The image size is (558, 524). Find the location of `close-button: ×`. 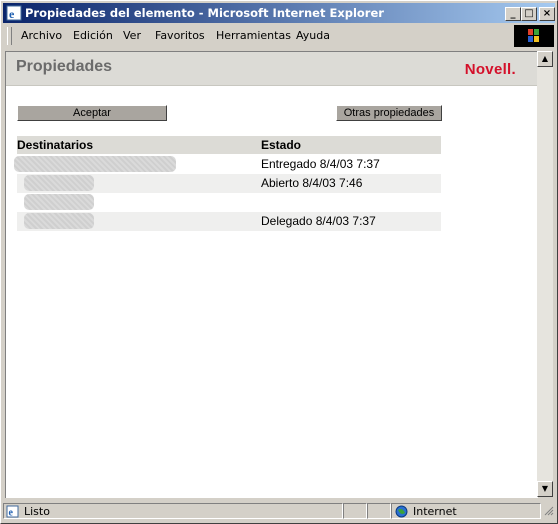

close-button: × is located at coordinates (547, 14).